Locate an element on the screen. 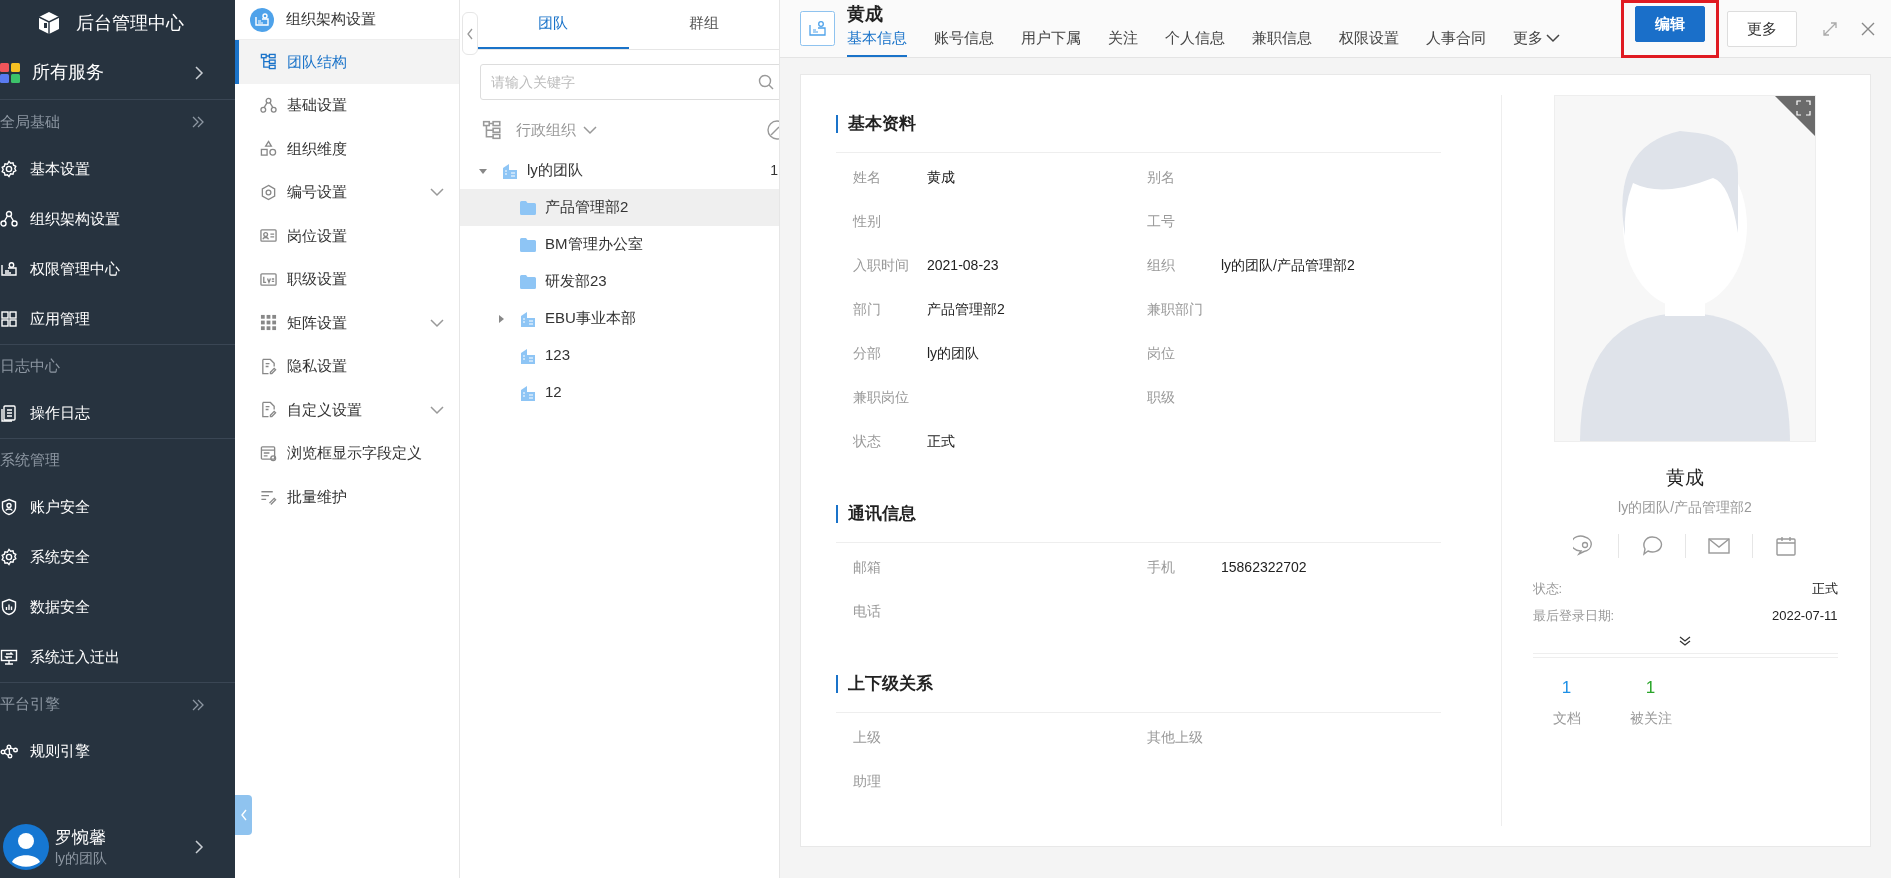 Image resolution: width=1891 pixels, height=878 pixels. search-icon is located at coordinates (766, 82).